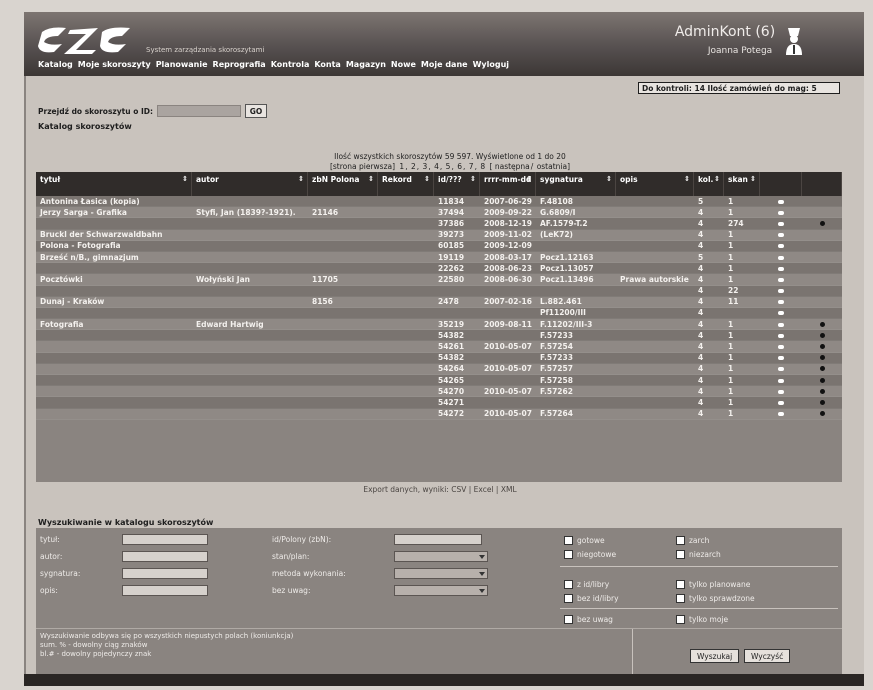 This screenshot has width=873, height=690. I want to click on table-row: 22262 2008-06-23 Pocz1.13057 4 1, so click(439, 269).